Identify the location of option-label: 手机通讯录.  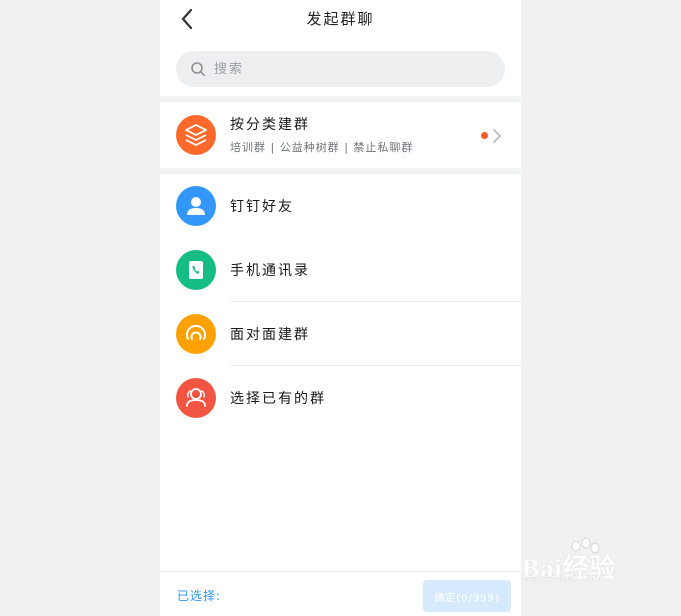
(270, 271).